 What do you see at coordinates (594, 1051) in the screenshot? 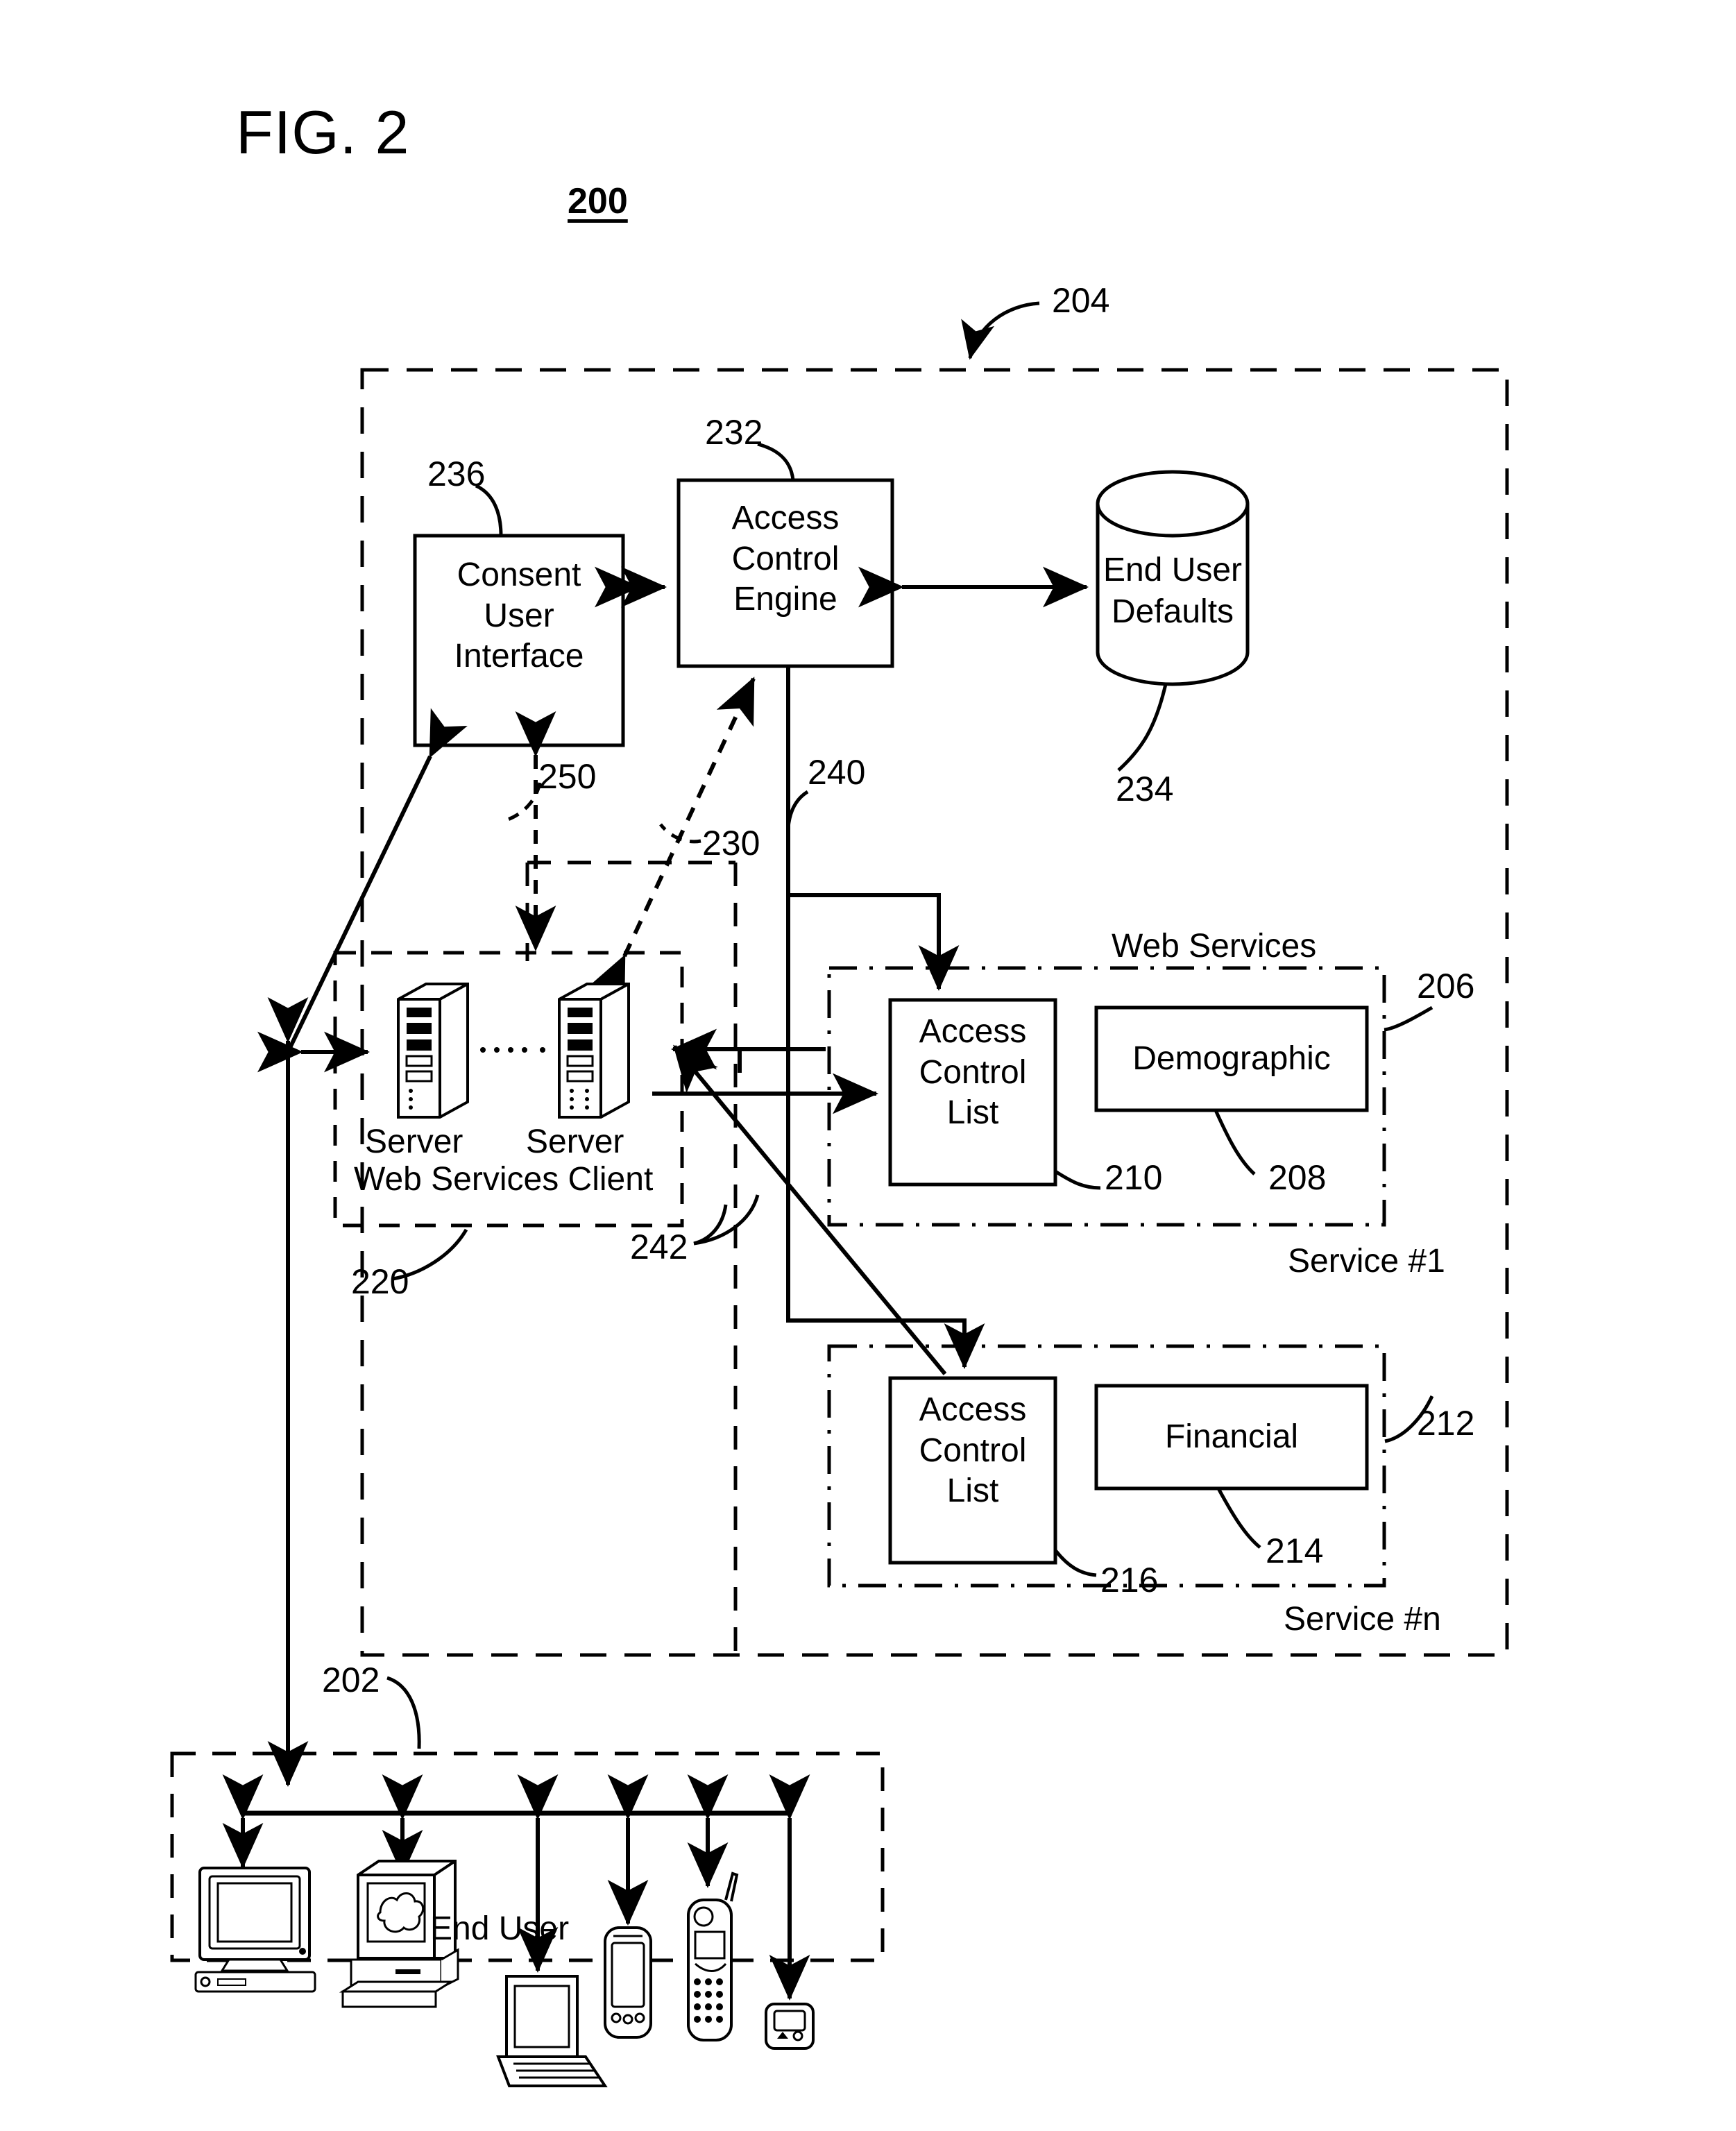
I see `server-icon-right` at bounding box center [594, 1051].